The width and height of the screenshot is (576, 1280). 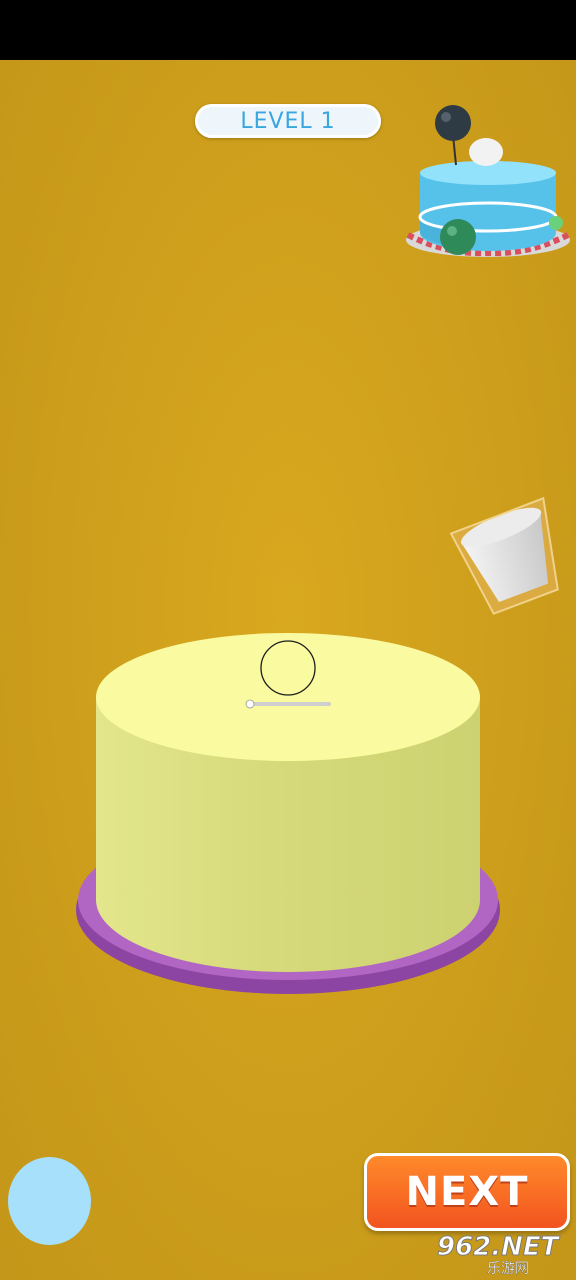 What do you see at coordinates (250, 704) in the screenshot?
I see `slider-knob` at bounding box center [250, 704].